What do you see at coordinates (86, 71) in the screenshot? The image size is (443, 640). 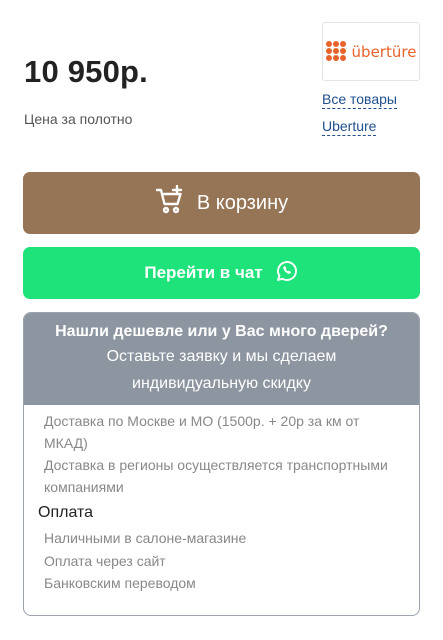 I see `price: 10 950р.` at bounding box center [86, 71].